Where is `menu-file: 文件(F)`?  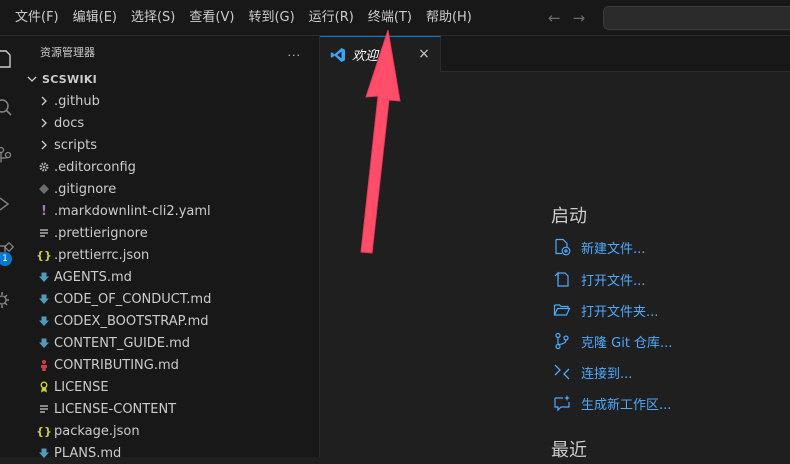 menu-file: 文件(F) is located at coordinates (37, 17).